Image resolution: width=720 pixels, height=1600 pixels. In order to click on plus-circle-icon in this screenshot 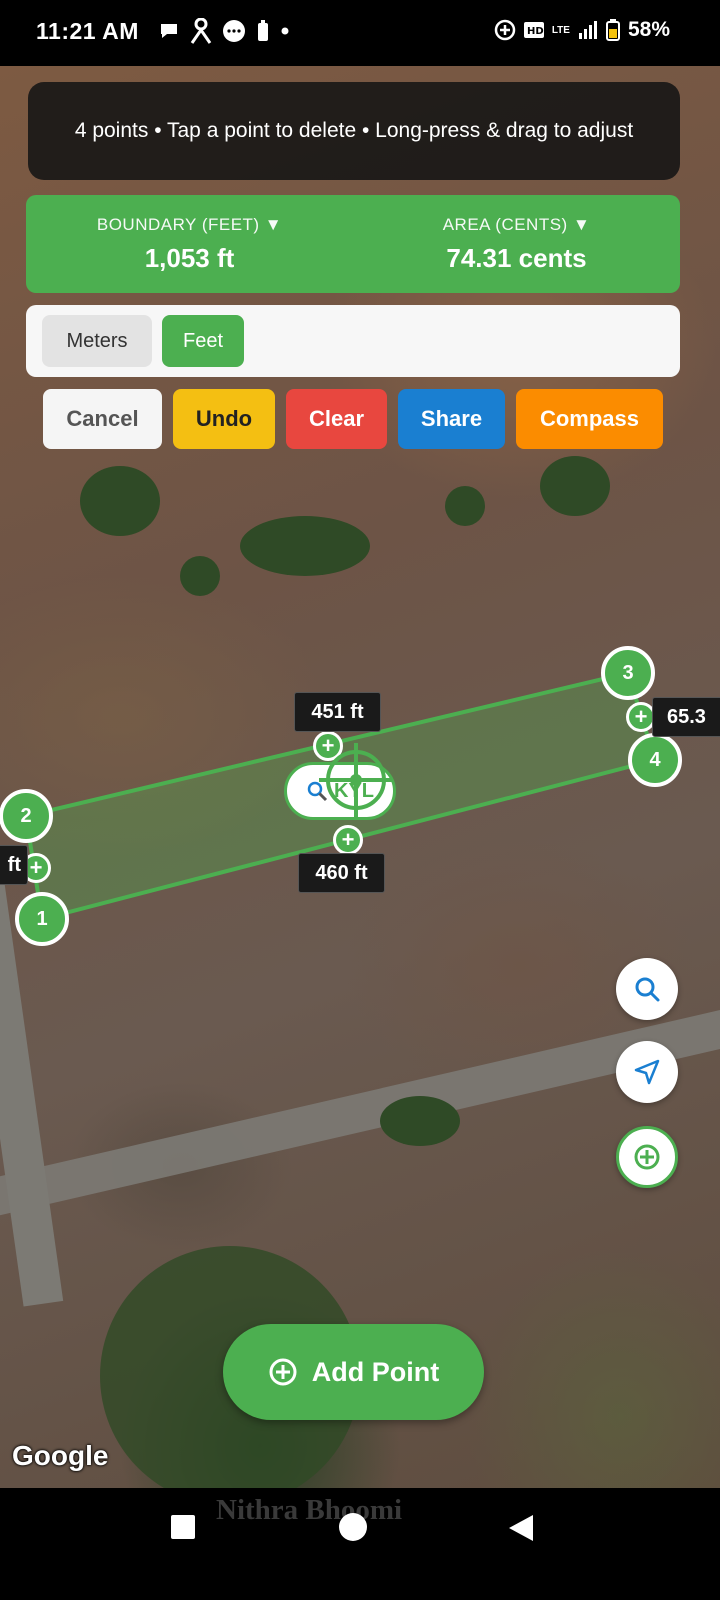, I will do `click(283, 1372)`.